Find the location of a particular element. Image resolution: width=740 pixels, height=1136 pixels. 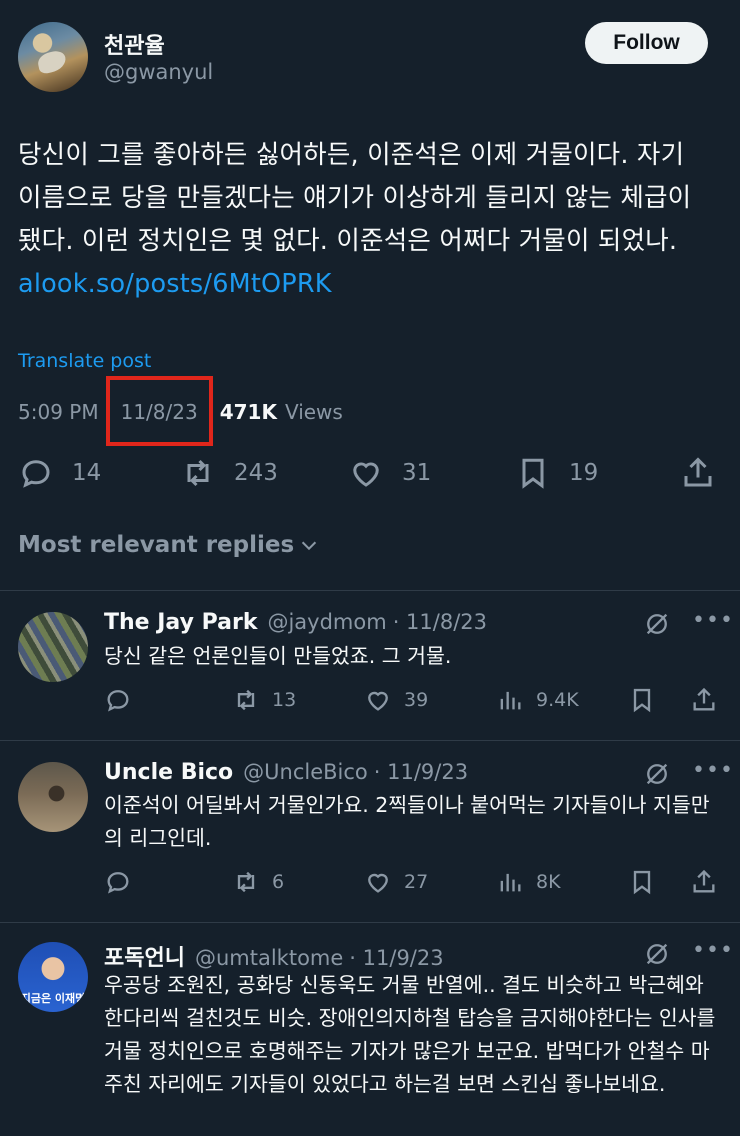

reply-header: The Jay Park @jaydmom · 11/8/23 is located at coordinates (295, 622).